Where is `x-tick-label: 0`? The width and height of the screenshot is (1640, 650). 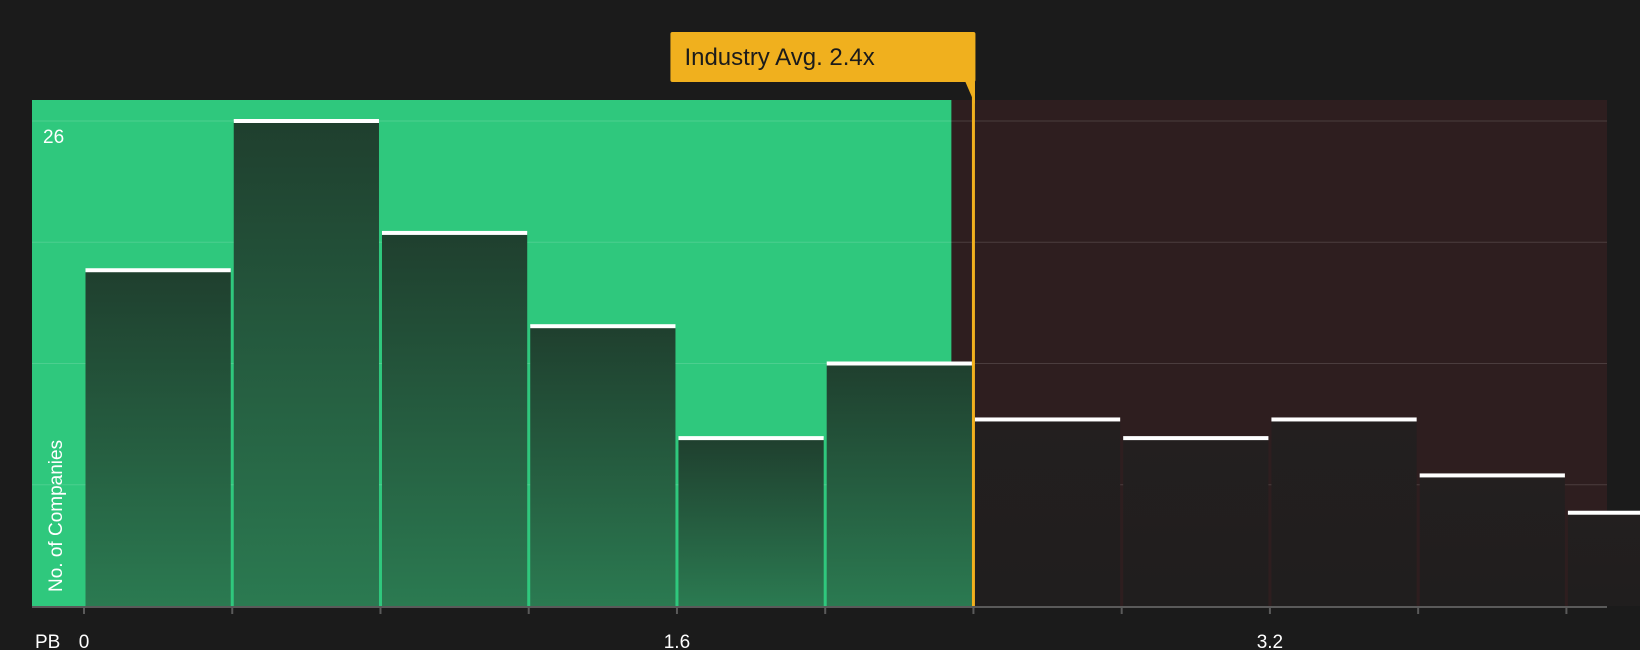 x-tick-label: 0 is located at coordinates (84, 641).